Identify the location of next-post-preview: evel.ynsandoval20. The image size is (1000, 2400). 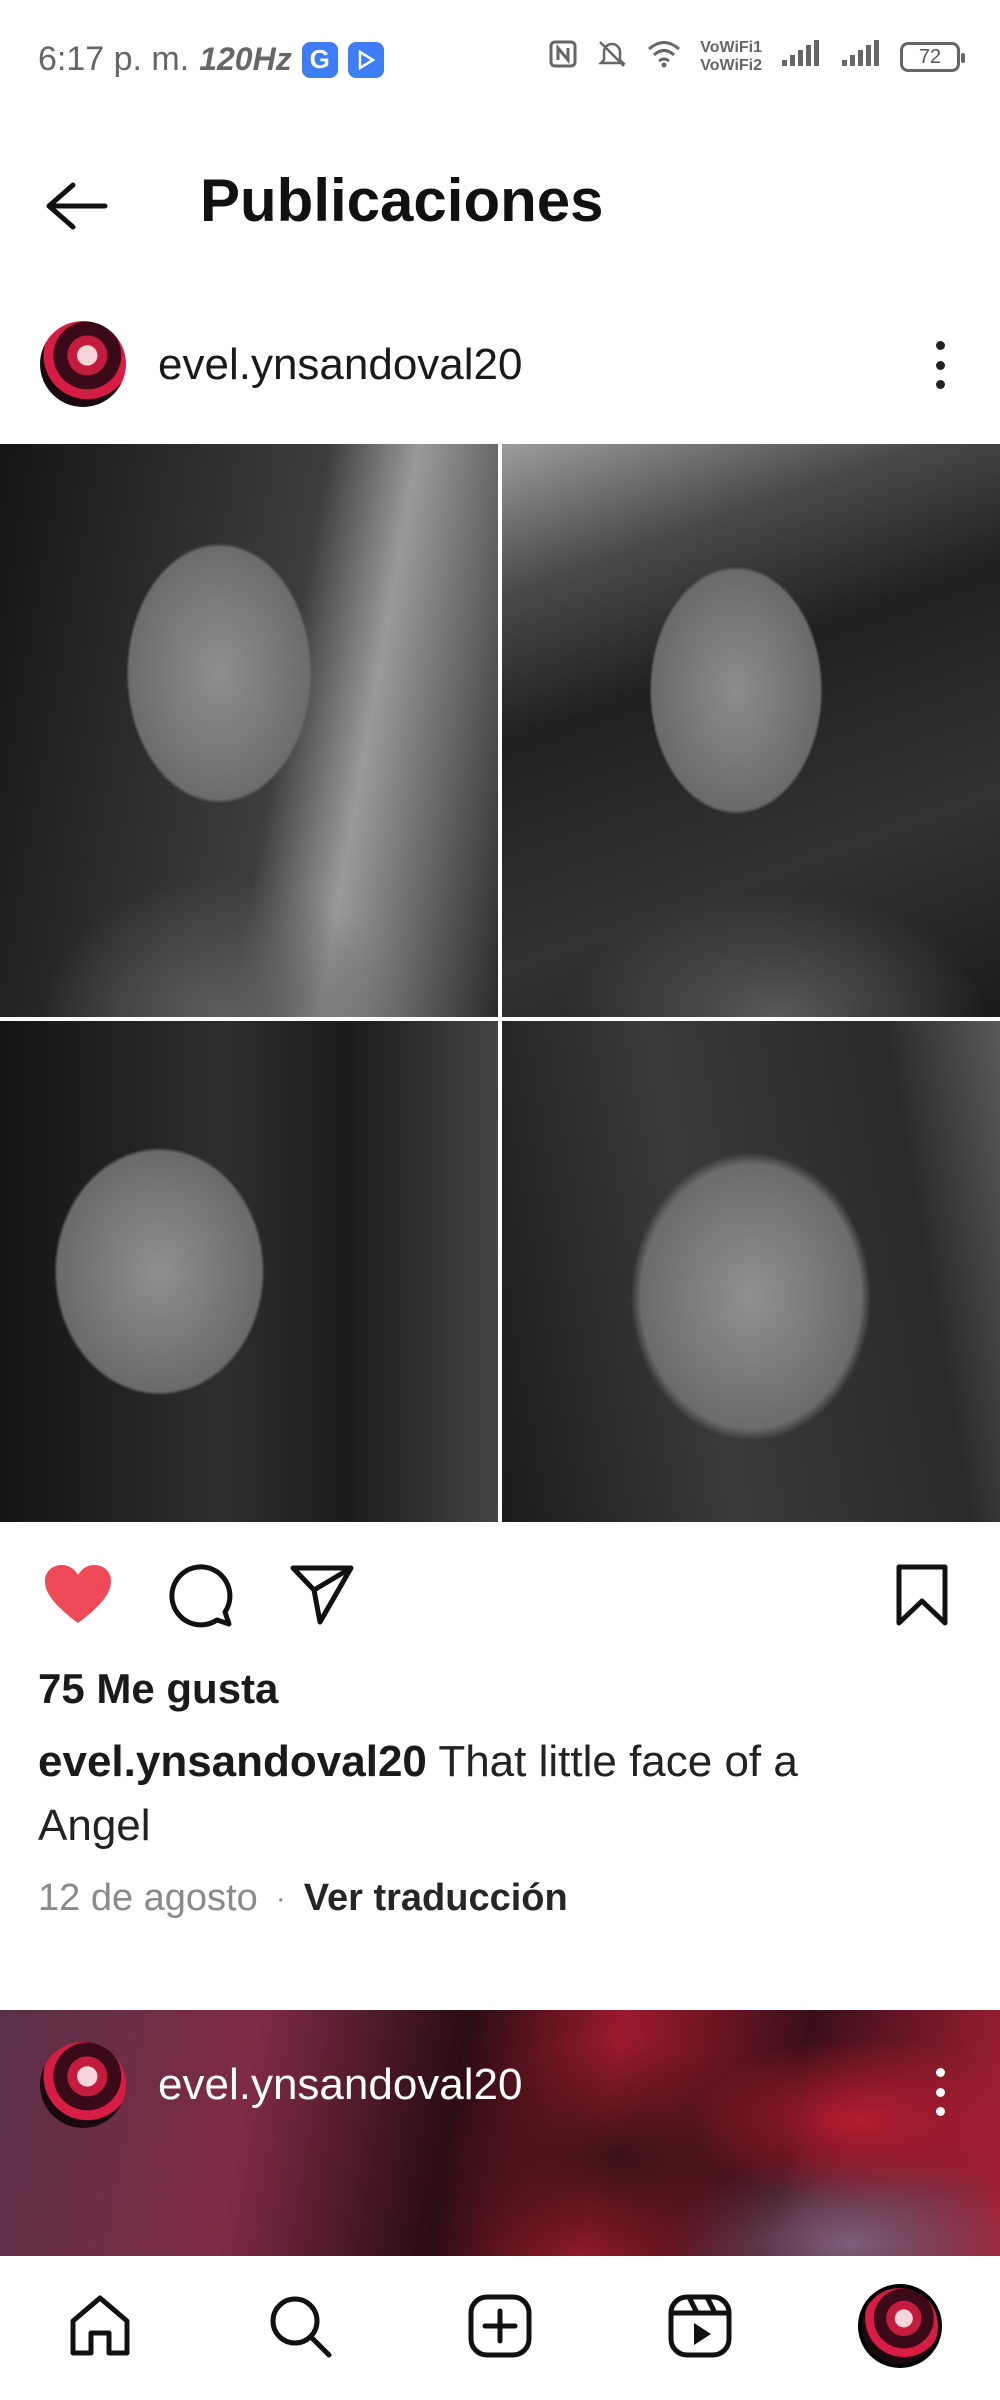
(500, 2133).